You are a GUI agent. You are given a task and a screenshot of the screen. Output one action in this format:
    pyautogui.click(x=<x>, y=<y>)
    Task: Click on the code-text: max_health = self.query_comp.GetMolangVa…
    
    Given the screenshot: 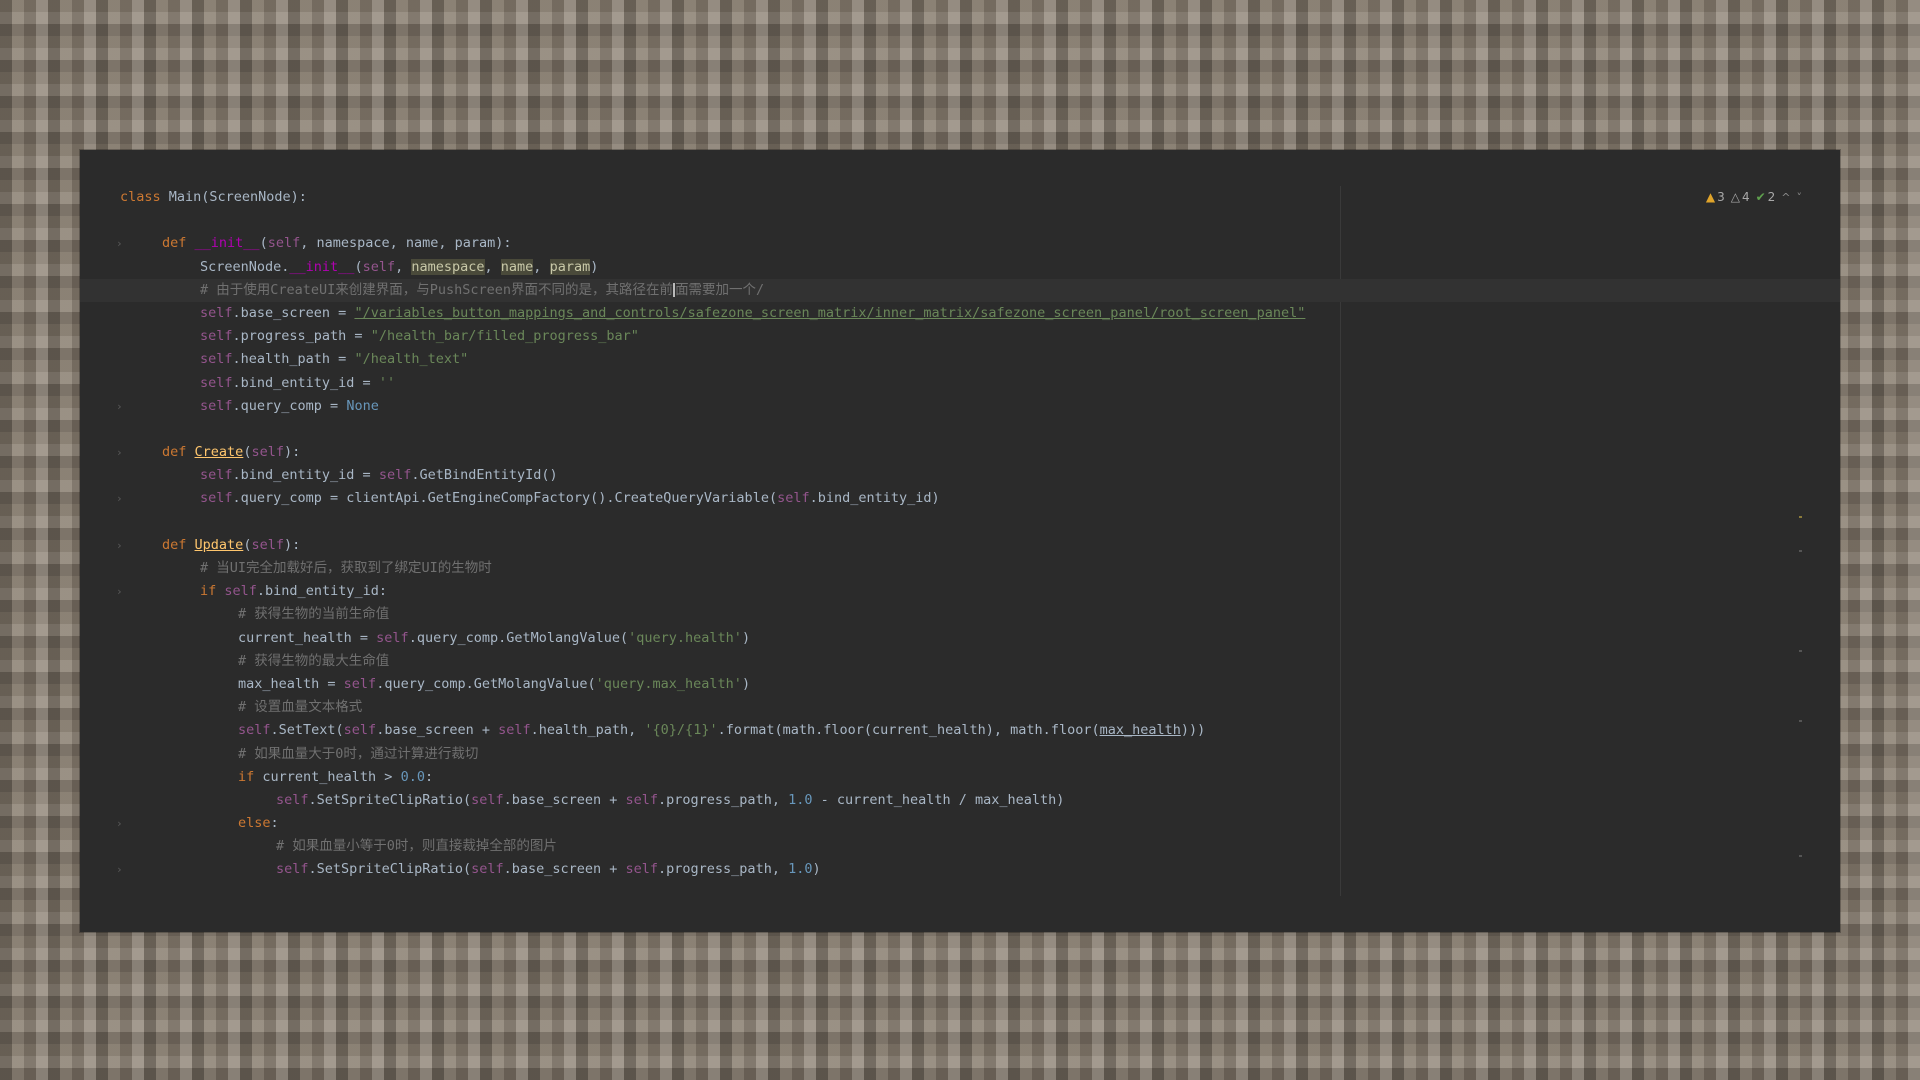 What is the action you would take?
    pyautogui.click(x=494, y=683)
    